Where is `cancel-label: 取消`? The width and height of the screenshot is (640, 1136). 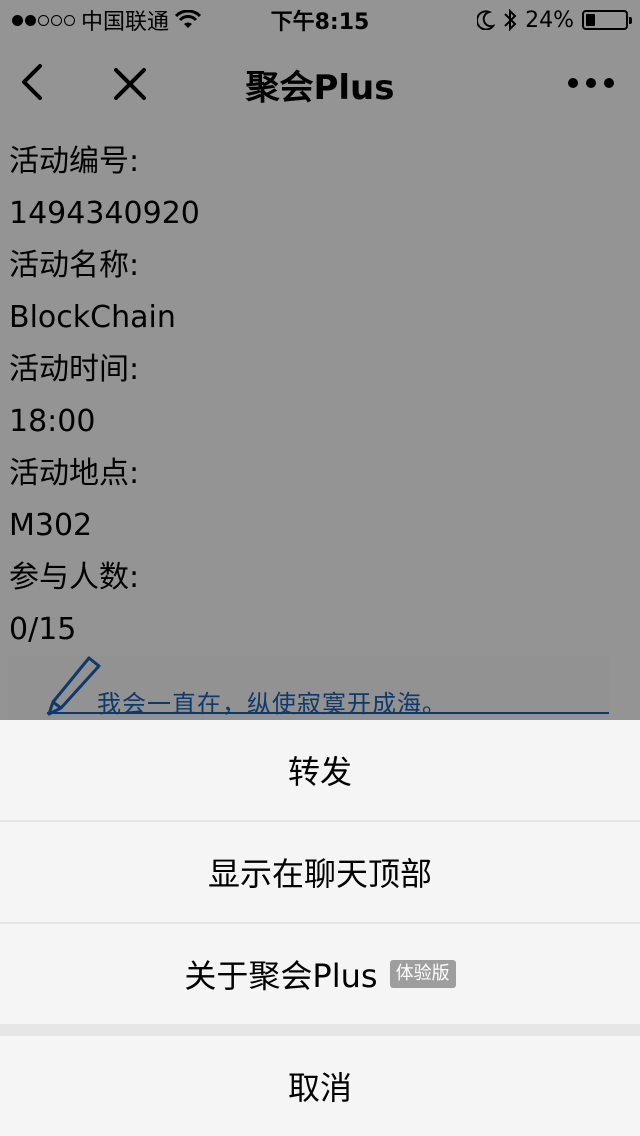 cancel-label: 取消 is located at coordinates (319, 1088).